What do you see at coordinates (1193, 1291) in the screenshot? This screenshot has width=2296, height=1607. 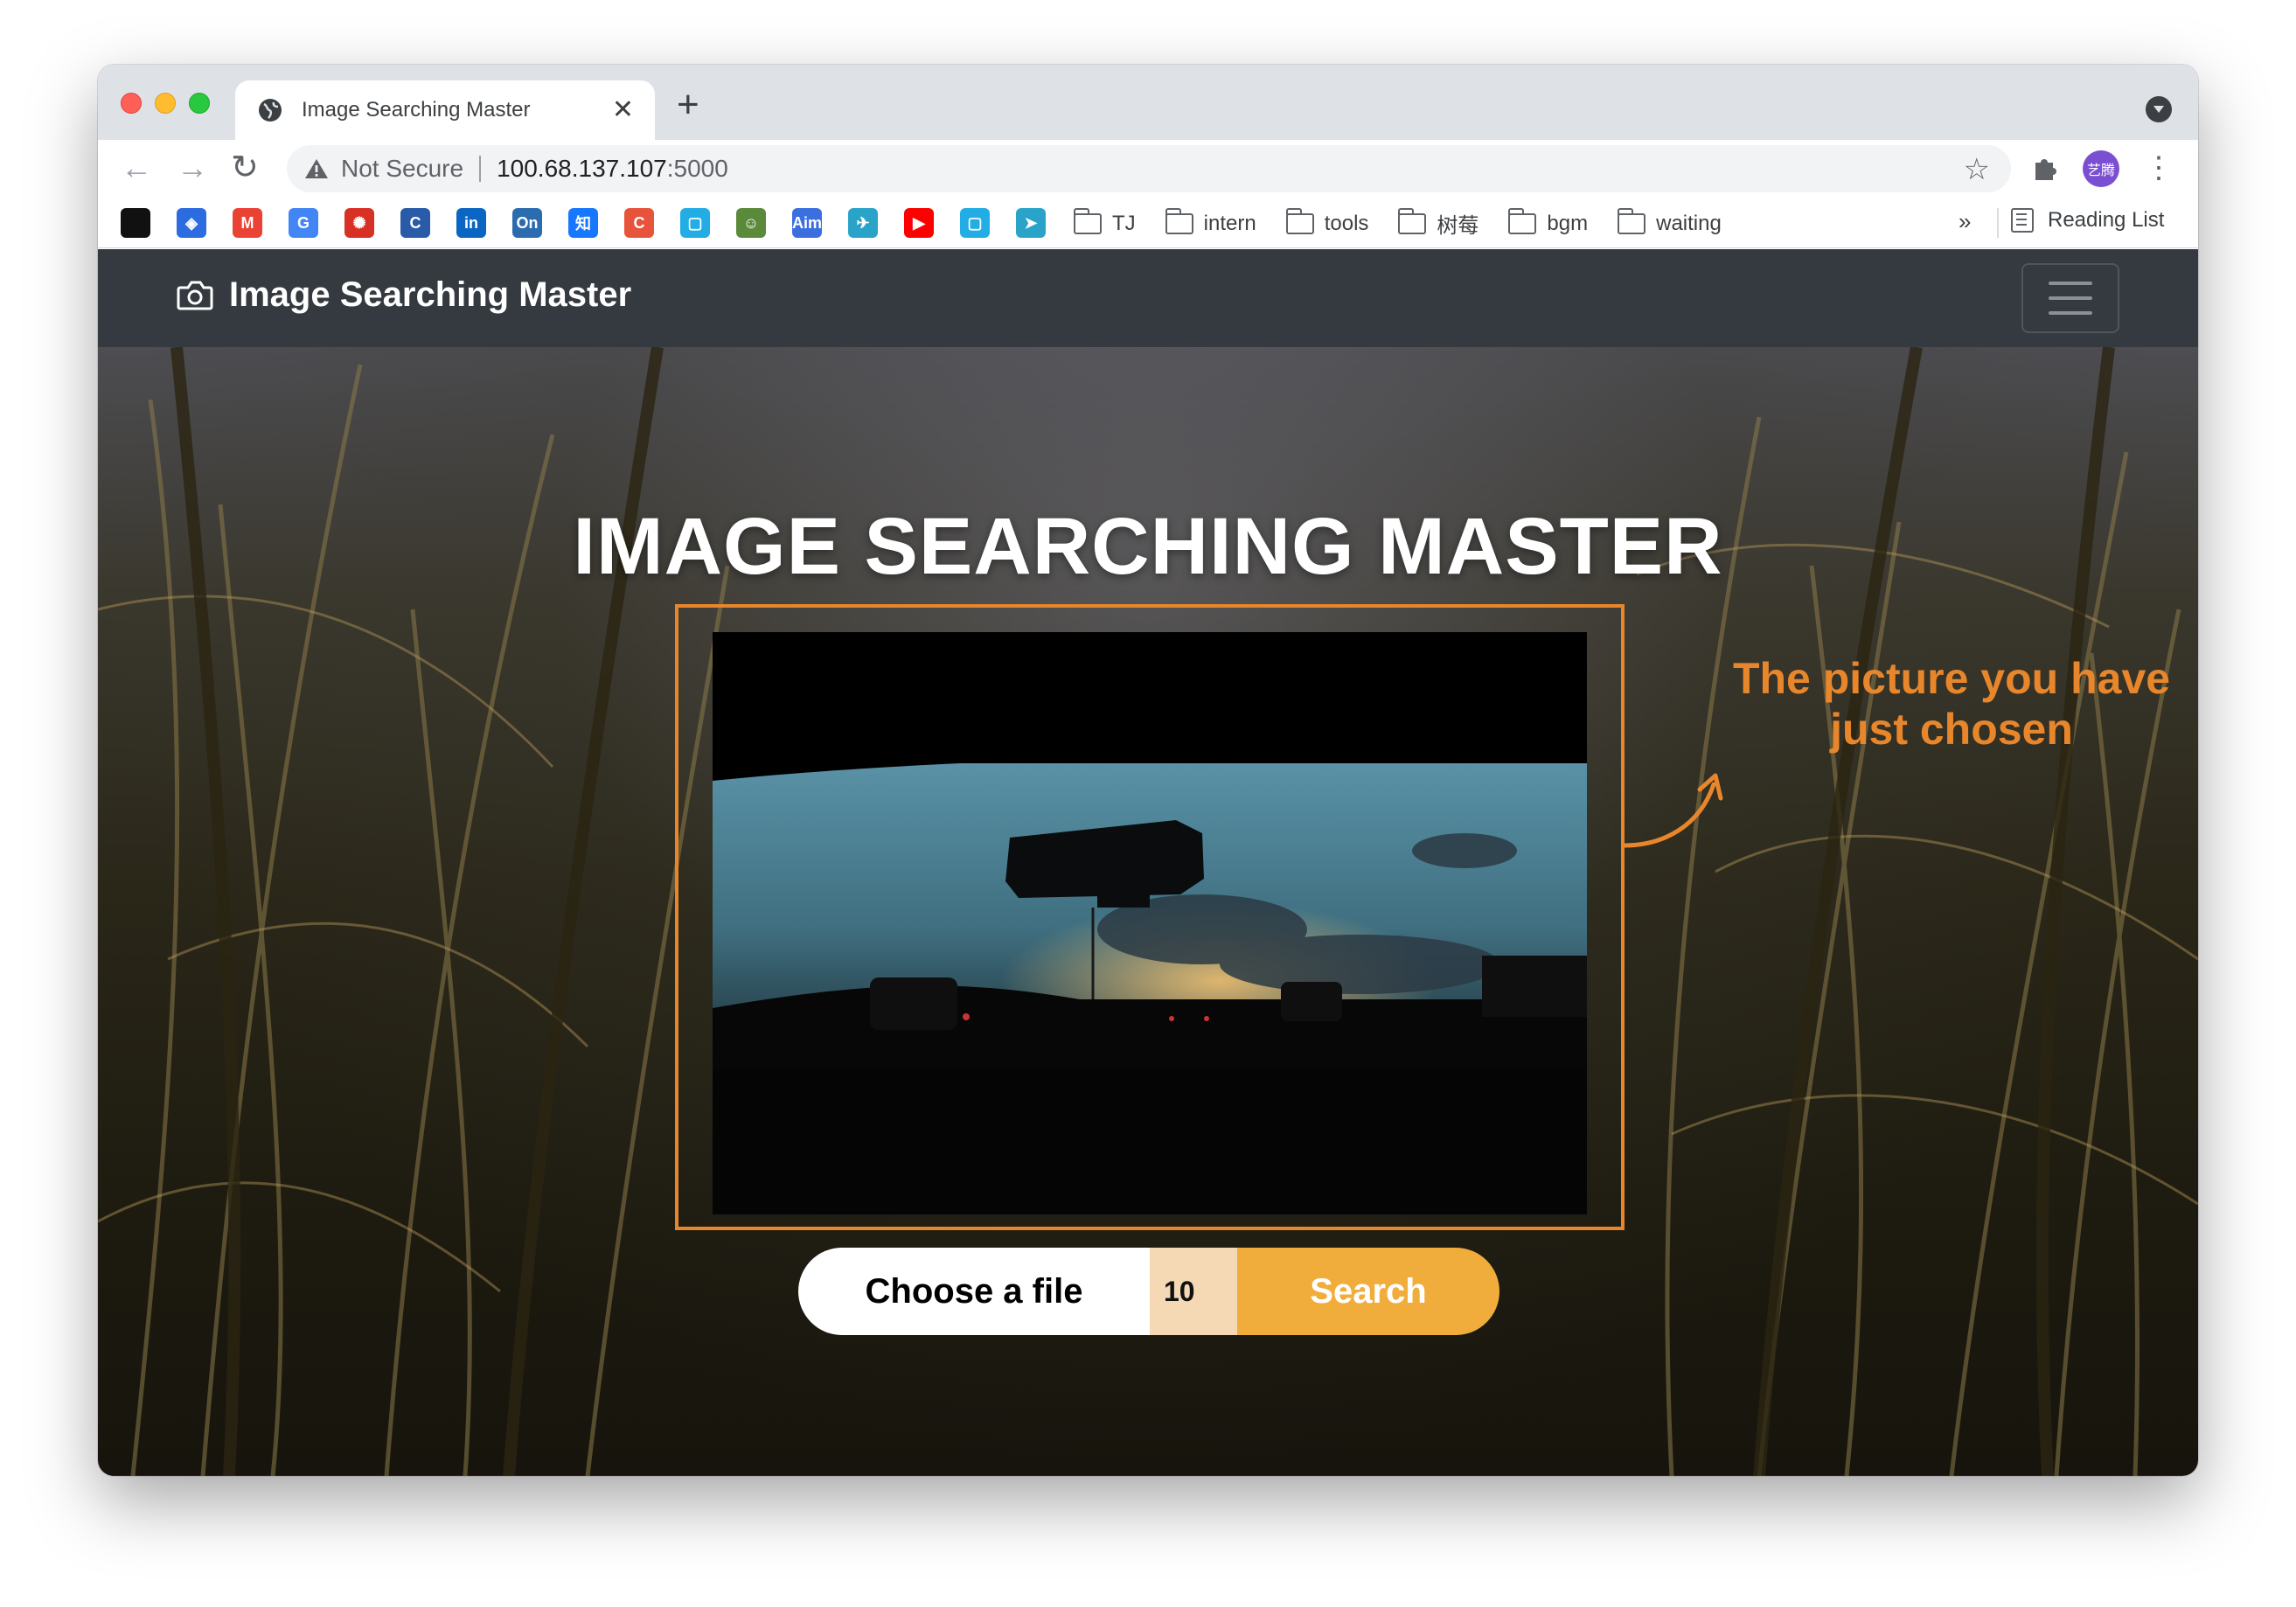 I see `result-count-input` at bounding box center [1193, 1291].